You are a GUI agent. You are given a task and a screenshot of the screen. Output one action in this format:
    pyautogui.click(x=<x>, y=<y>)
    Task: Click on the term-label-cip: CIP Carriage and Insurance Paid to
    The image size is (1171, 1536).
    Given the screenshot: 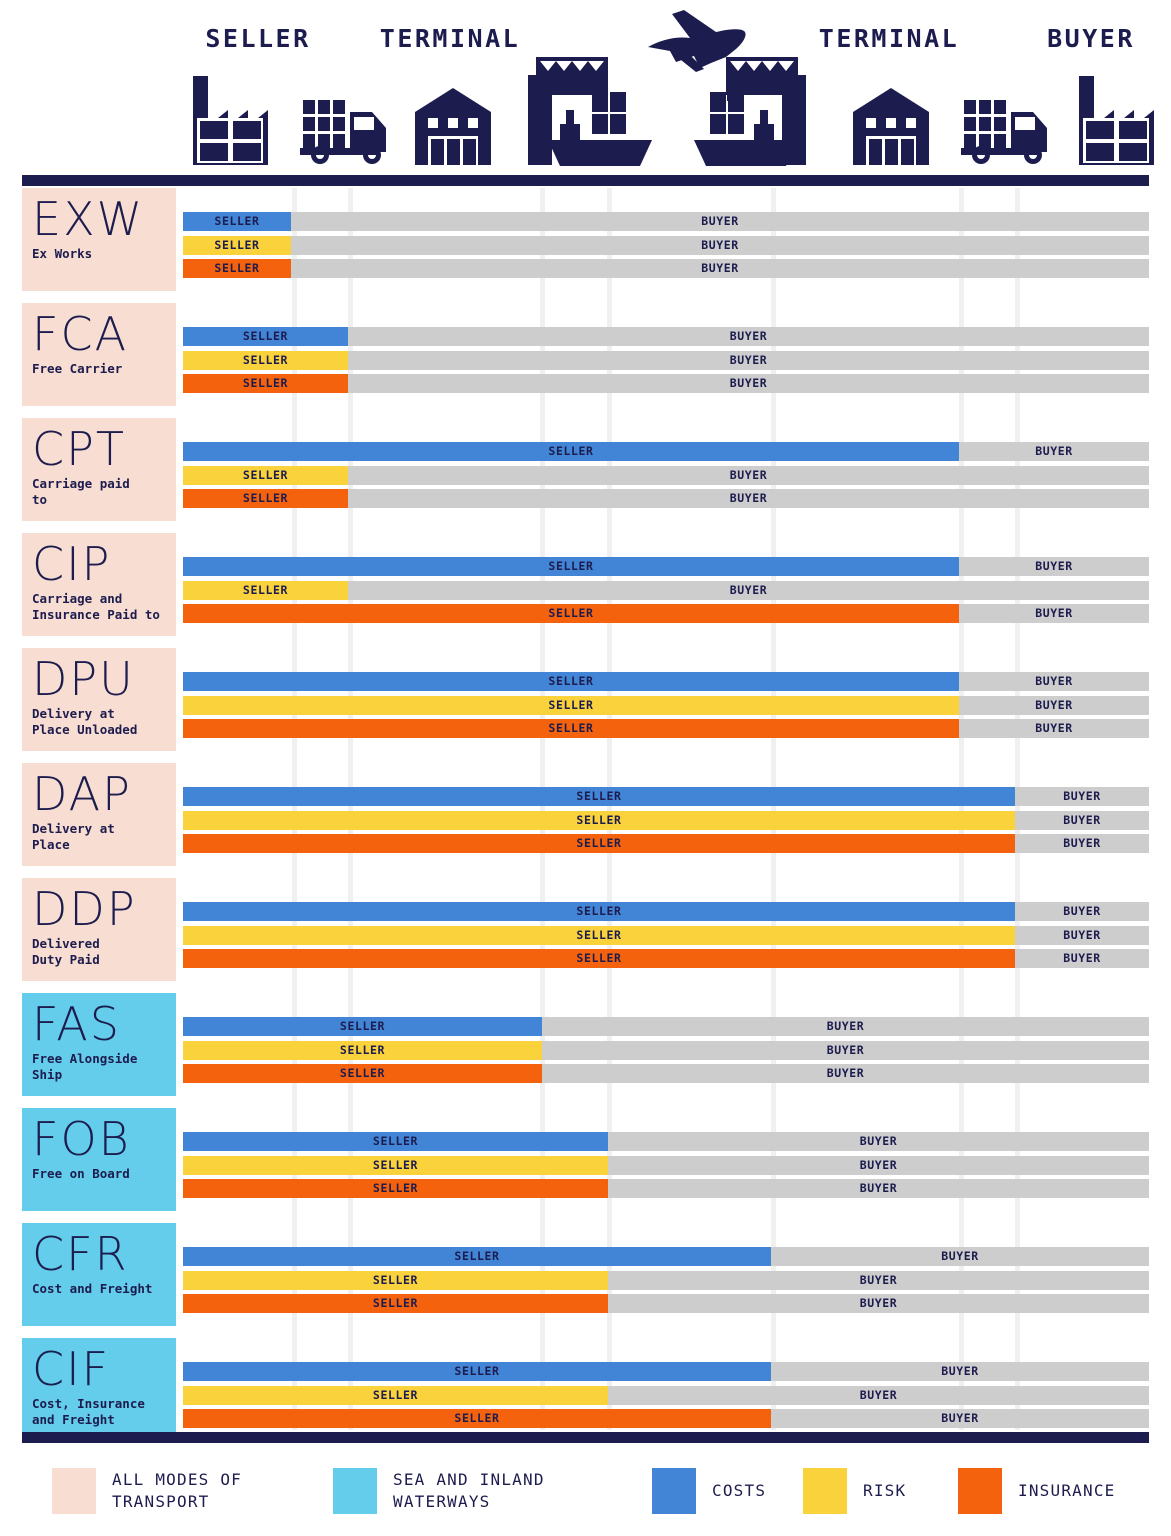 What is the action you would take?
    pyautogui.click(x=99, y=584)
    